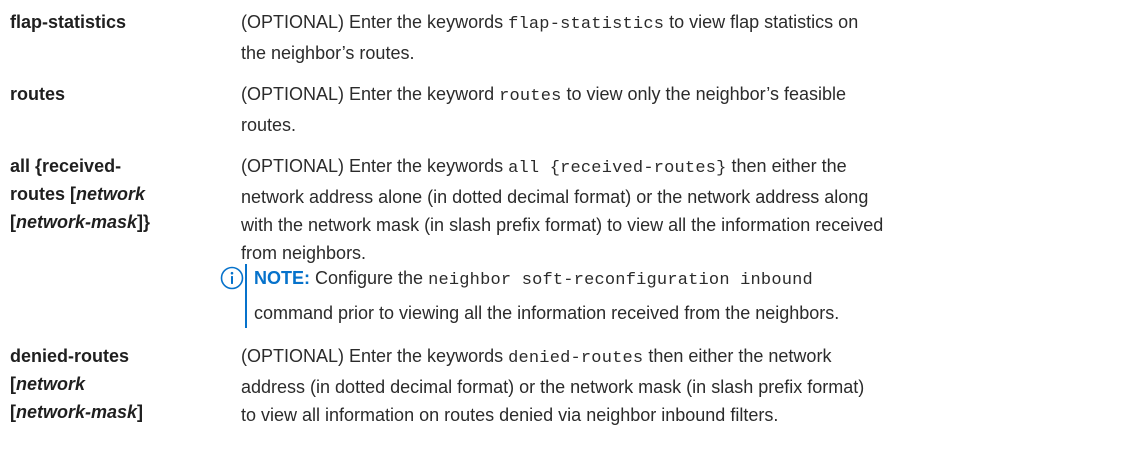 The height and width of the screenshot is (454, 1144). What do you see at coordinates (586, 24) in the screenshot?
I see `code-keyword: flap-statistics` at bounding box center [586, 24].